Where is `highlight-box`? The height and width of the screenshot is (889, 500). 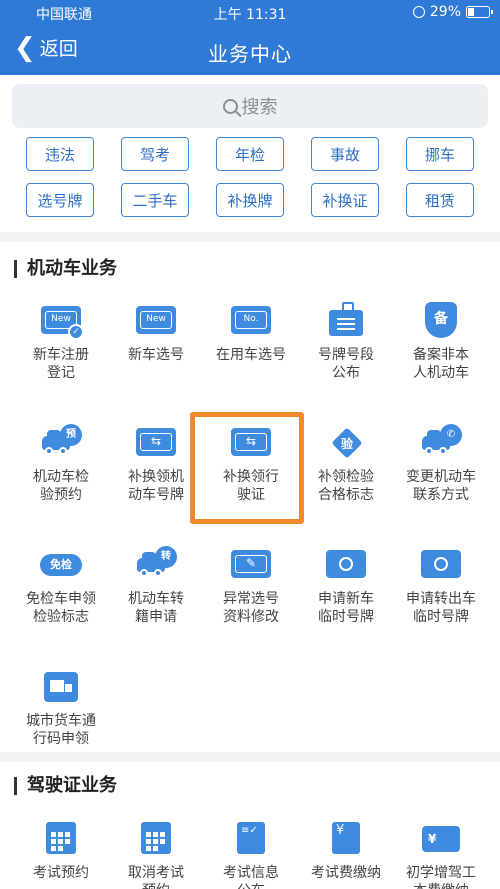
highlight-box is located at coordinates (247, 468).